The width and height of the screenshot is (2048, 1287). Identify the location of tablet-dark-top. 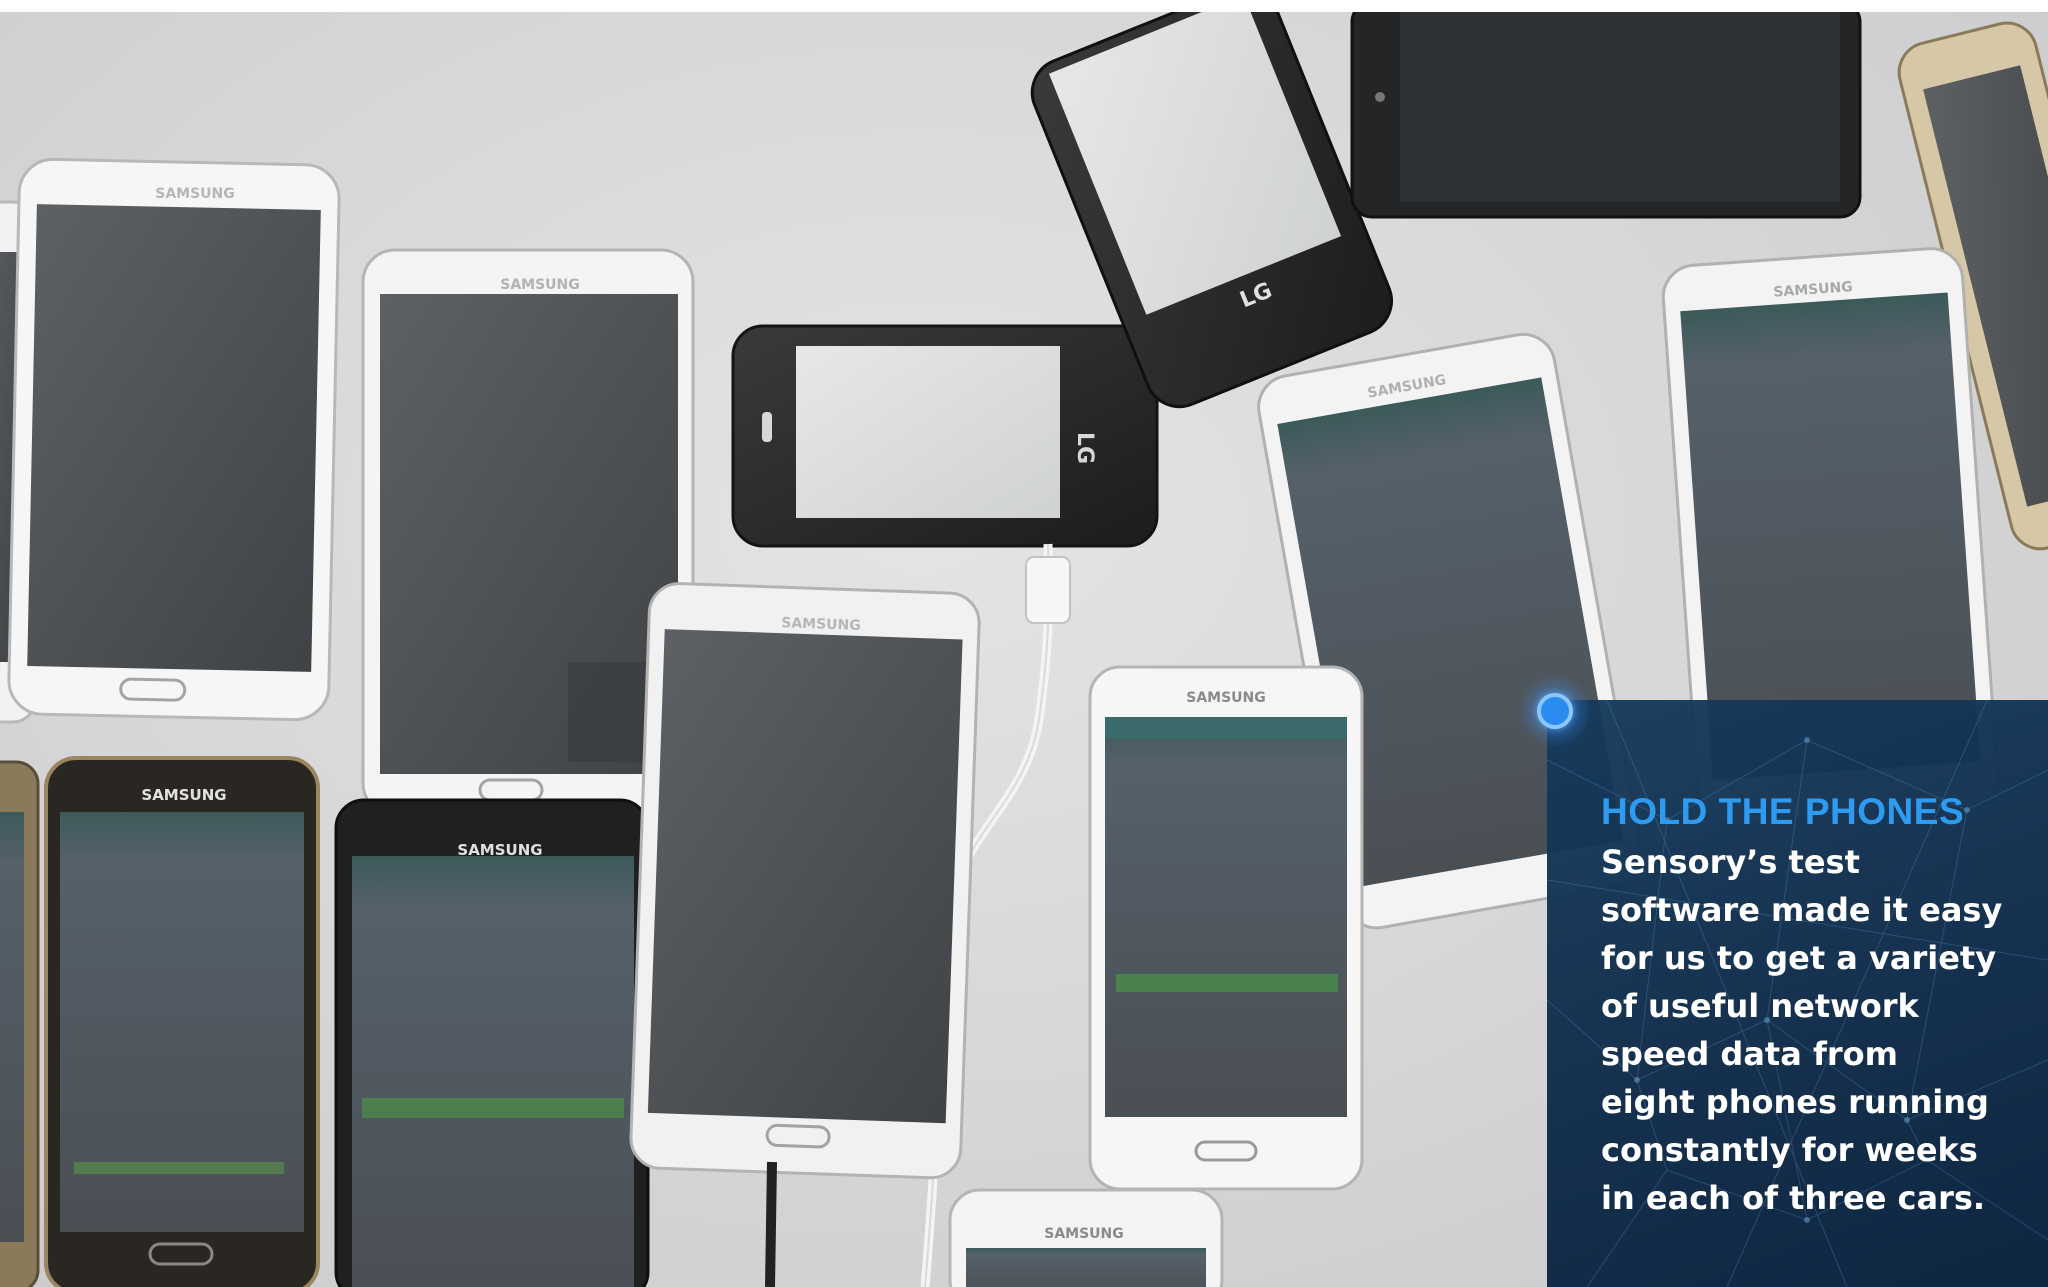
(1606, 115).